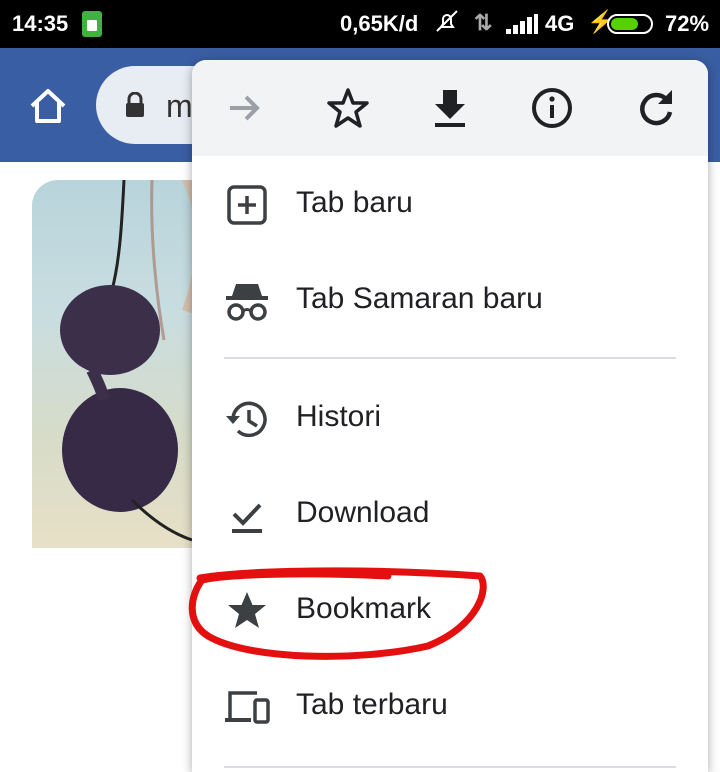 Image resolution: width=720 pixels, height=772 pixels. Describe the element at coordinates (92, 24) in the screenshot. I see `sim-icon` at that location.